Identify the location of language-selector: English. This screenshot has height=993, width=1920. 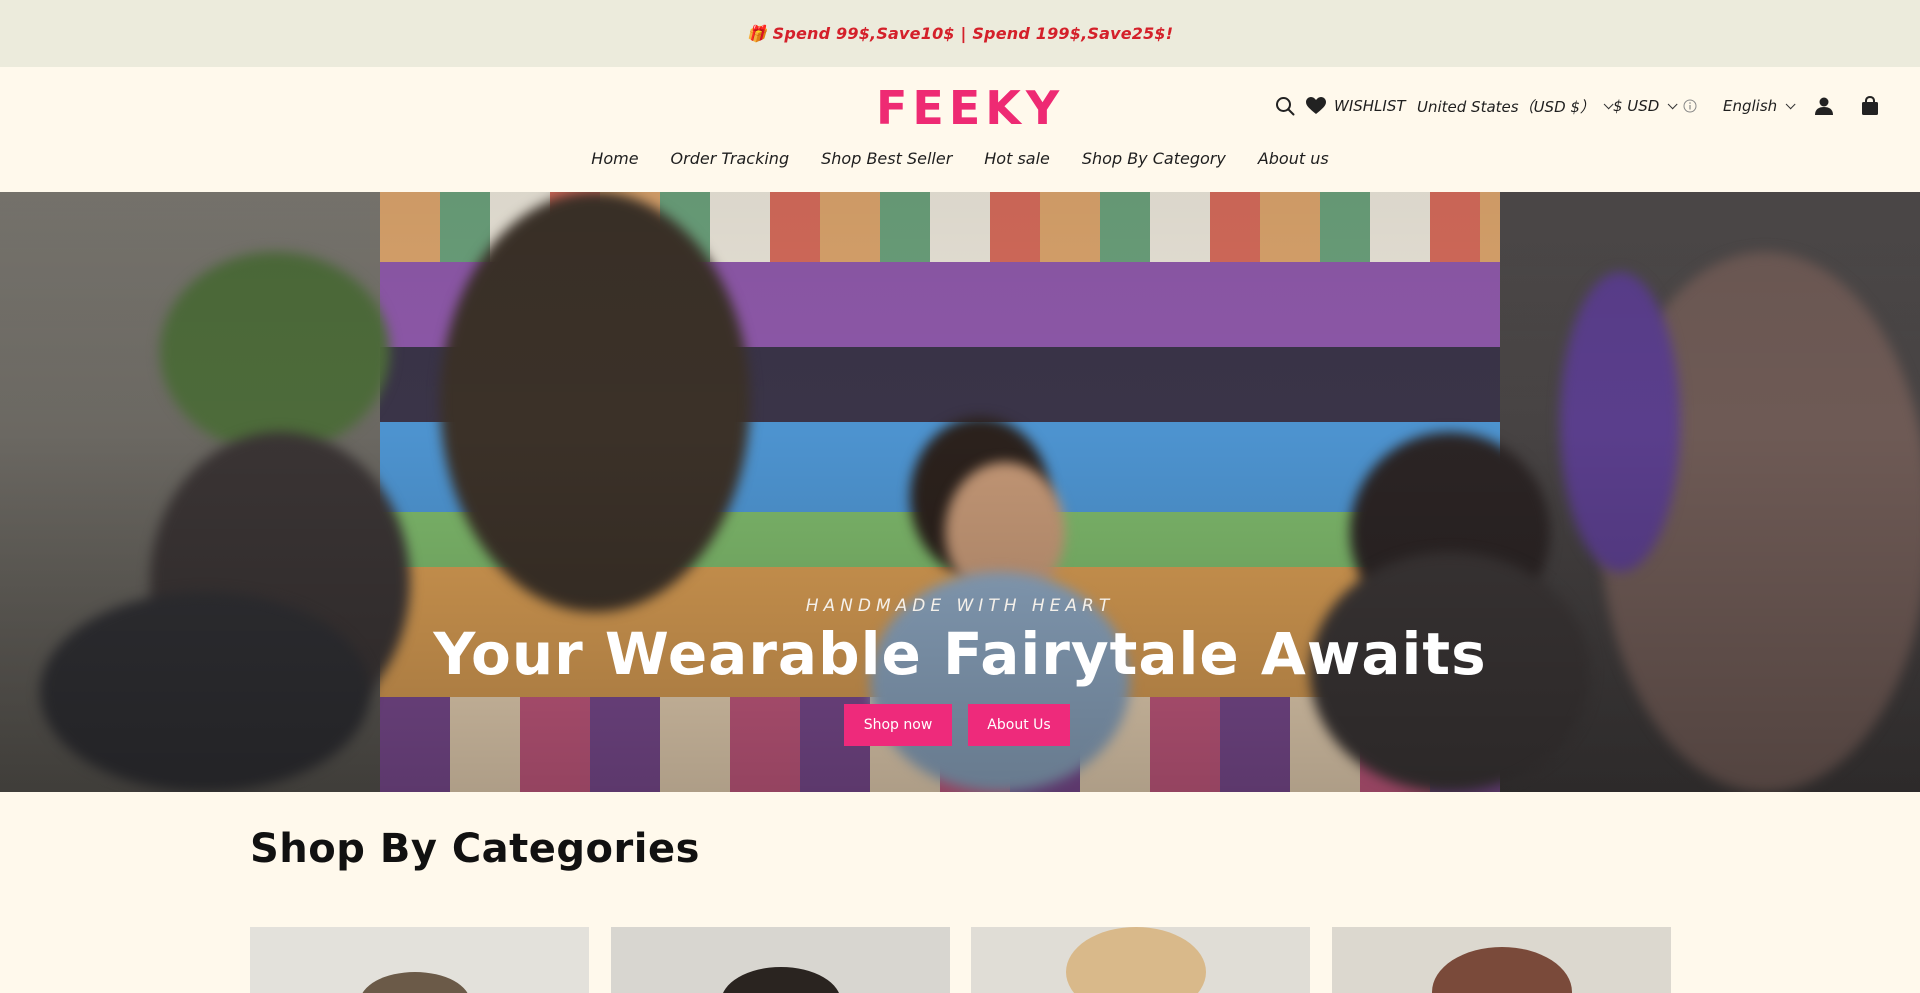
(1759, 106).